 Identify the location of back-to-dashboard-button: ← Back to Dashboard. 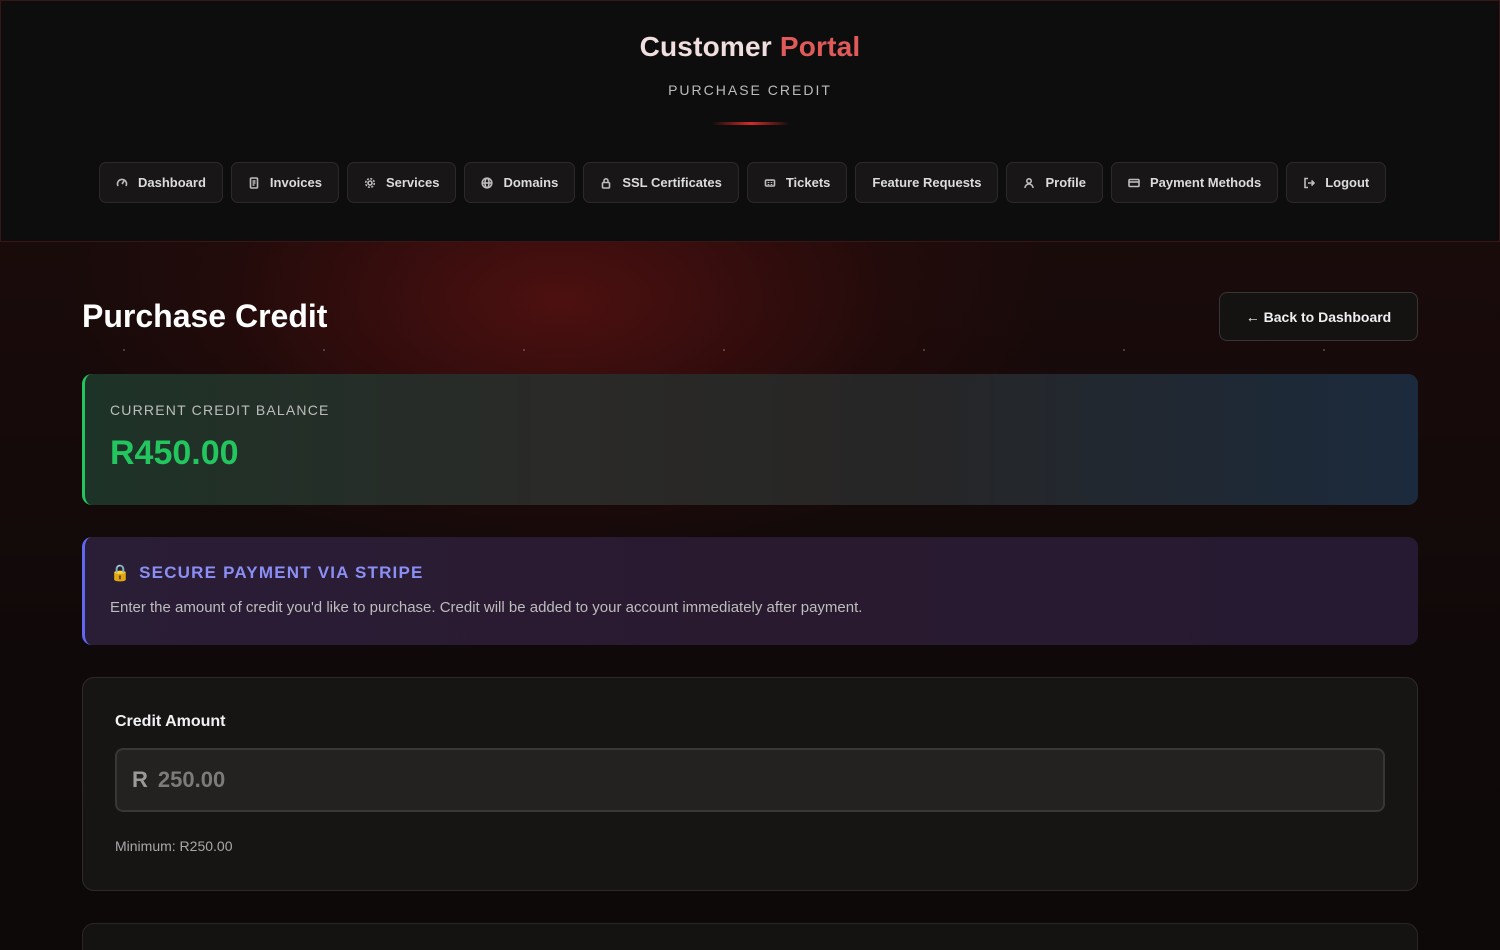
(1318, 316).